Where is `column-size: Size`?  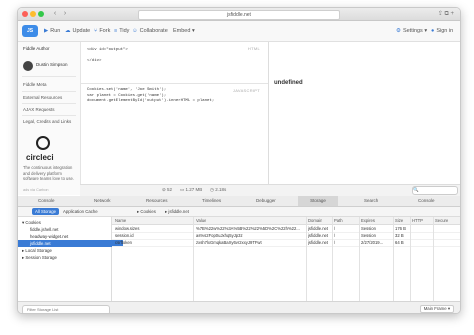
column-size: Size is located at coordinates (399, 220).